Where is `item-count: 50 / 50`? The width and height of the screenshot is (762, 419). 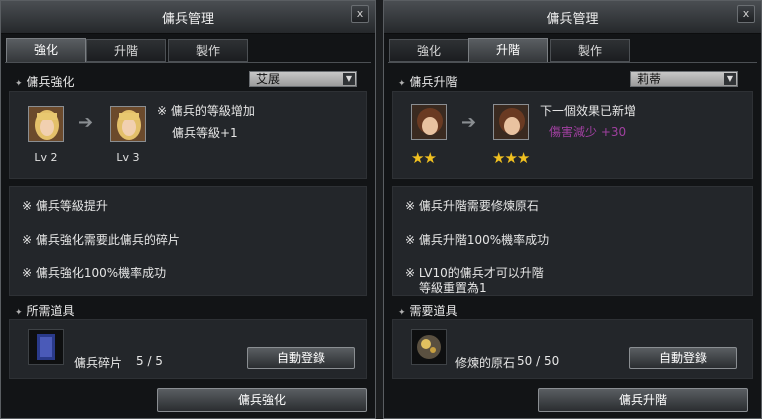
item-count: 50 / 50 is located at coordinates (538, 361).